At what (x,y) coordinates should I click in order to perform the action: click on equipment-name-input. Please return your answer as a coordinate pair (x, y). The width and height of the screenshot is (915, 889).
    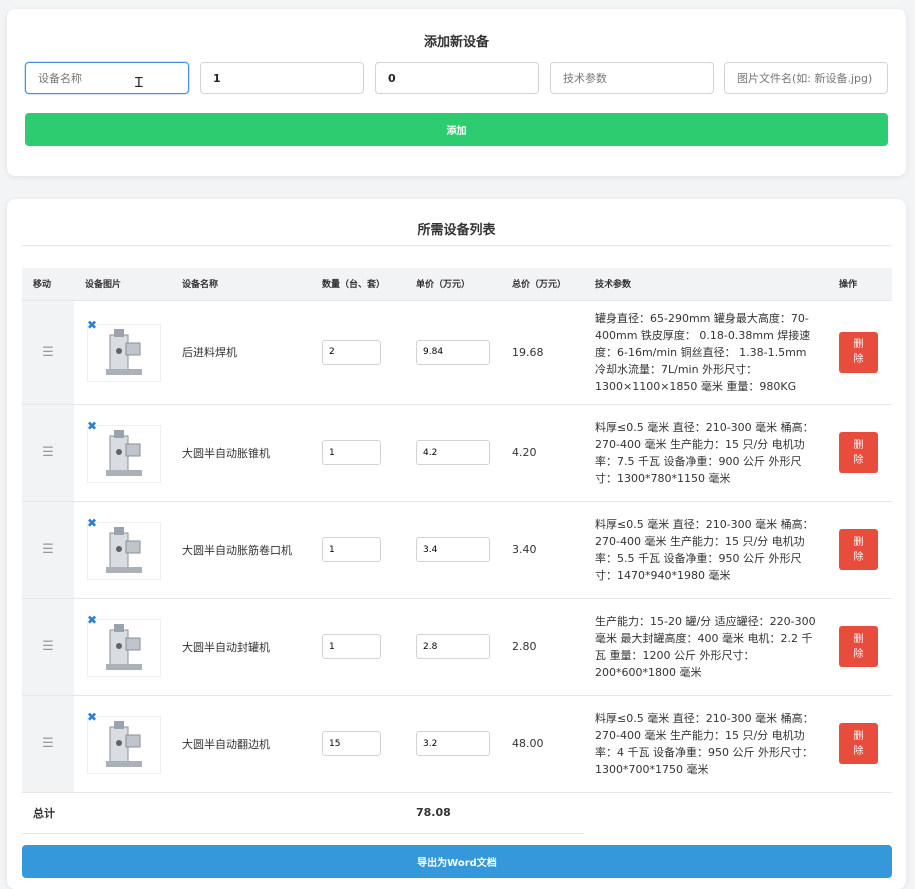
    Looking at the image, I should click on (107, 78).